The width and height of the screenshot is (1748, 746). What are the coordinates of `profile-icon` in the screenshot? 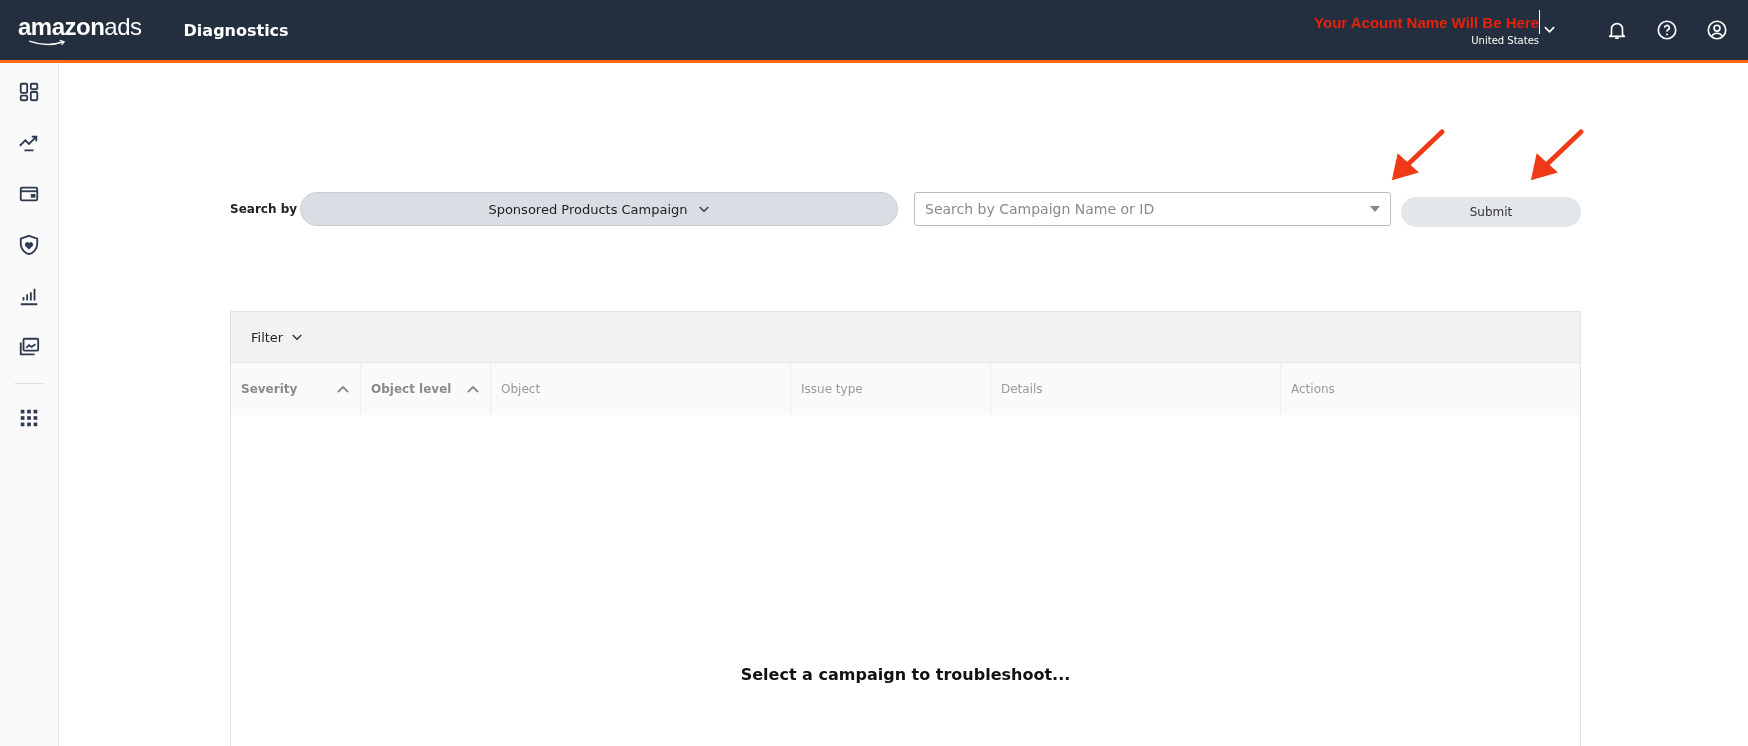 It's located at (1717, 30).